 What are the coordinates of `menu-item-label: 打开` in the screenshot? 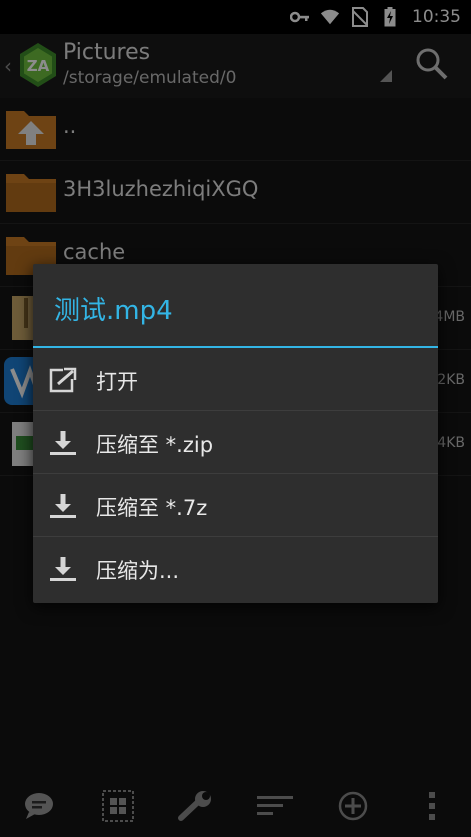 It's located at (117, 382).